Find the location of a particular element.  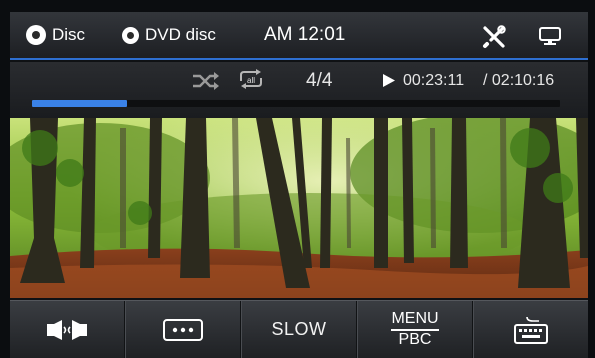

shuffle-icon is located at coordinates (206, 81).